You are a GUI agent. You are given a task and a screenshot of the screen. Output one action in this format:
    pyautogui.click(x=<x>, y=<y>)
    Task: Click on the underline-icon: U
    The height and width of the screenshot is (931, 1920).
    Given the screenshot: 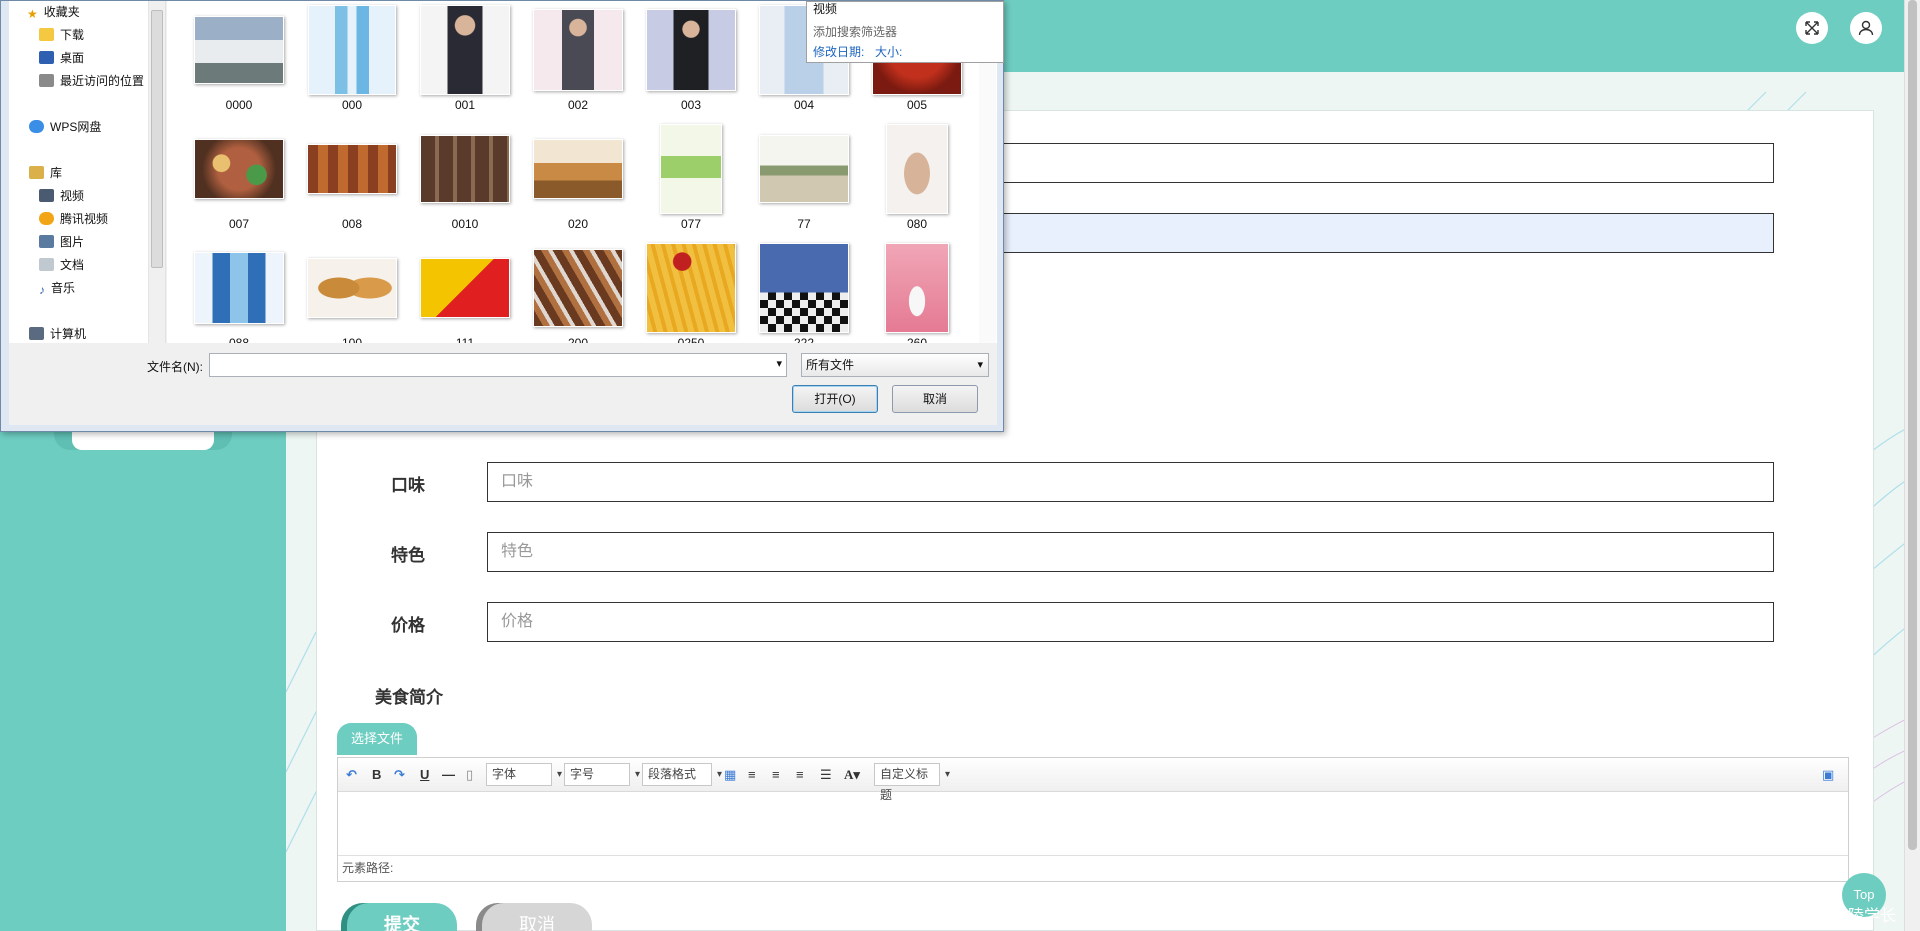 What is the action you would take?
    pyautogui.click(x=424, y=775)
    